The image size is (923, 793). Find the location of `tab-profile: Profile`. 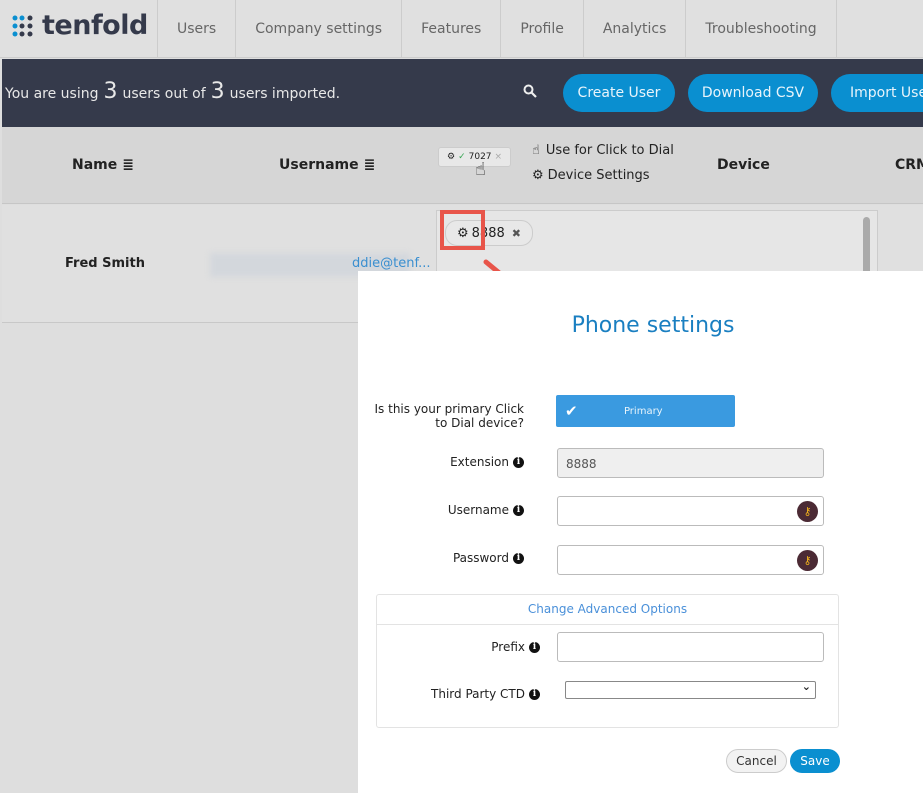

tab-profile: Profile is located at coordinates (541, 29).